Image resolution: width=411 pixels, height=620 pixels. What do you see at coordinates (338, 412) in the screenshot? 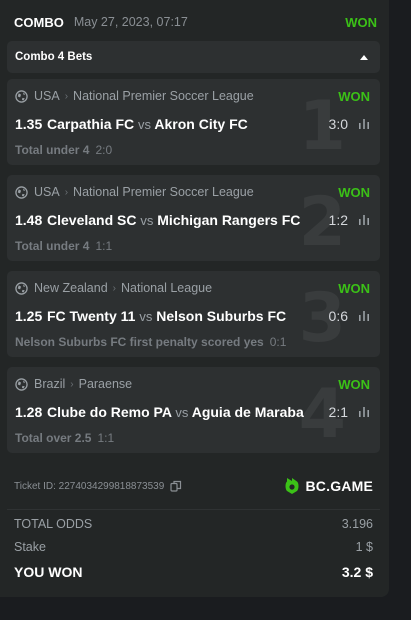
I see `match-score: 2:1` at bounding box center [338, 412].